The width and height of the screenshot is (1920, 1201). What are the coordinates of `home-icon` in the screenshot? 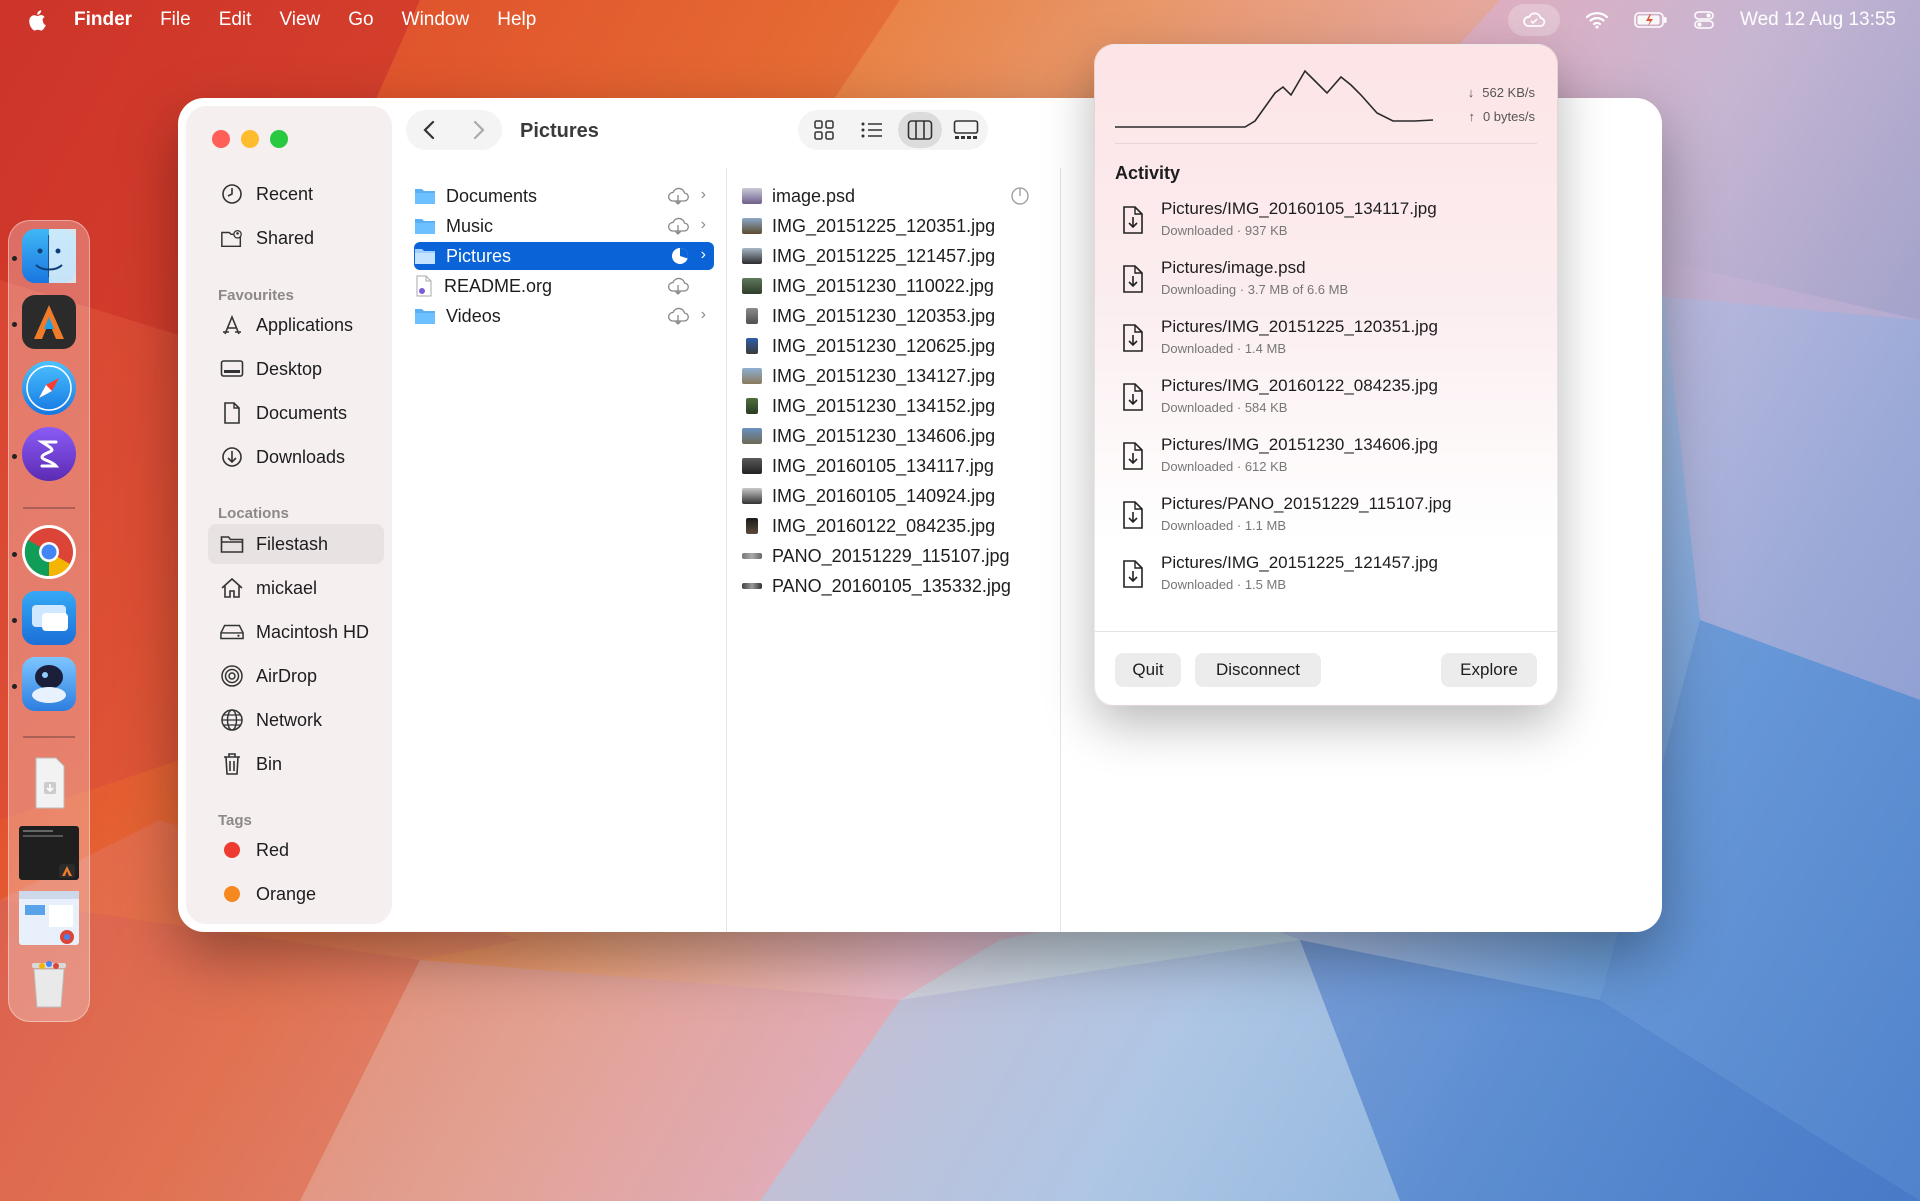 It's located at (232, 588).